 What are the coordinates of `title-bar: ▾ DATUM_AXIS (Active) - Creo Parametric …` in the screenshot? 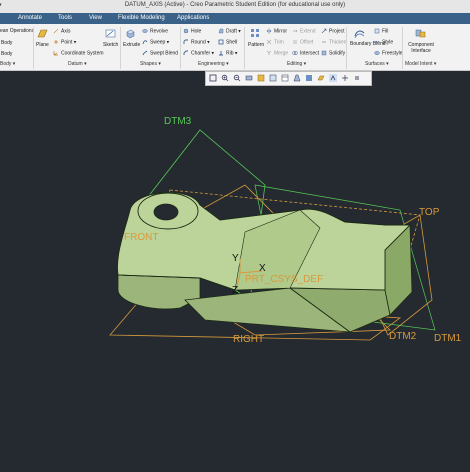 It's located at (235, 7).